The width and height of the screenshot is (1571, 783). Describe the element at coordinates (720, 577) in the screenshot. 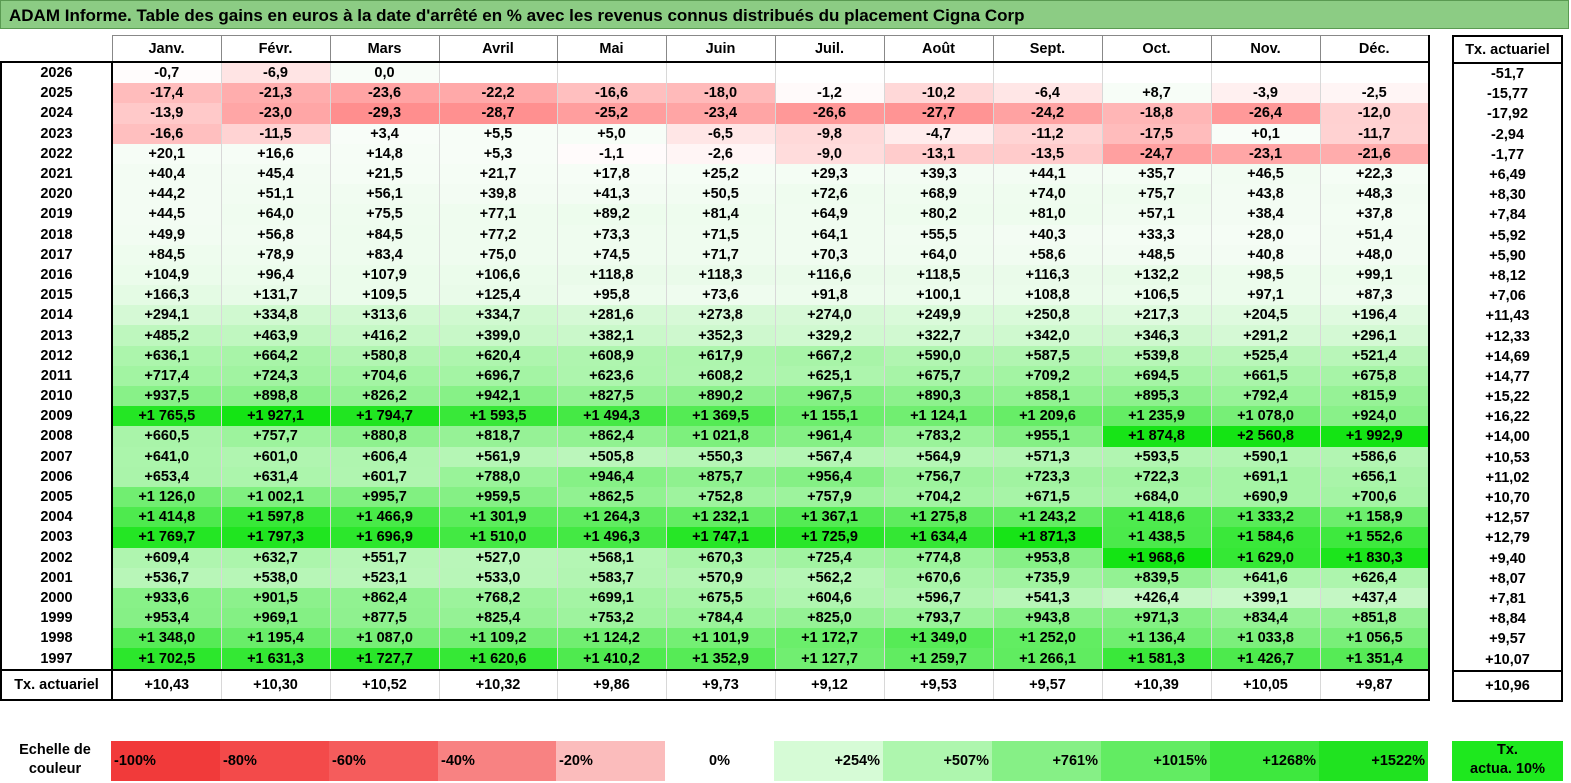

I see `gain-cell: +570,9` at that location.